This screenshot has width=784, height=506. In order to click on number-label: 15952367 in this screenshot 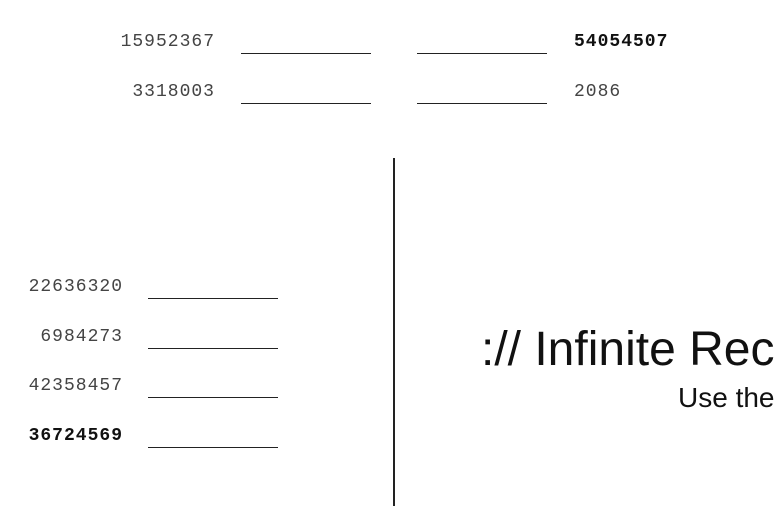, I will do `click(167, 42)`.